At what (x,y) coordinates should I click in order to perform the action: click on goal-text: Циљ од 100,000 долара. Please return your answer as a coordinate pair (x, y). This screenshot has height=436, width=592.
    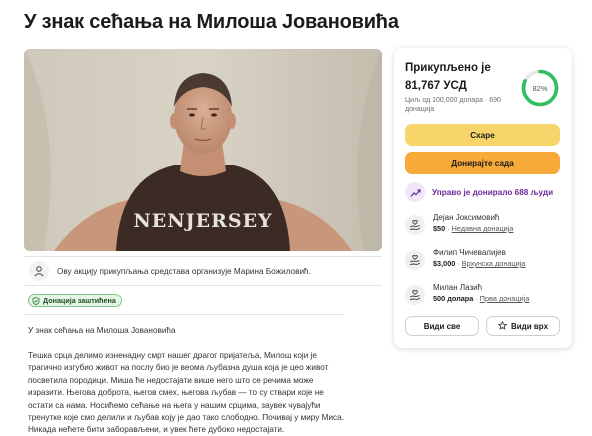
    Looking at the image, I should click on (444, 100).